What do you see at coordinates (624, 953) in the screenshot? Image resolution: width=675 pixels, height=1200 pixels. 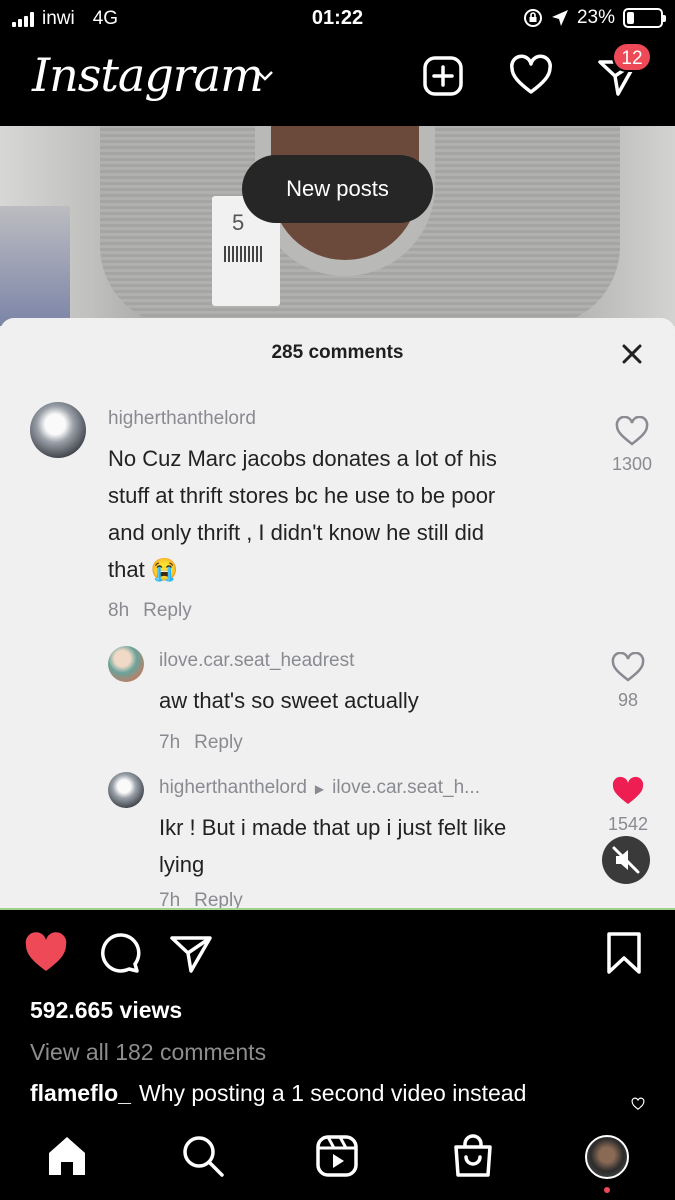 I see `save-bookmark-icon` at bounding box center [624, 953].